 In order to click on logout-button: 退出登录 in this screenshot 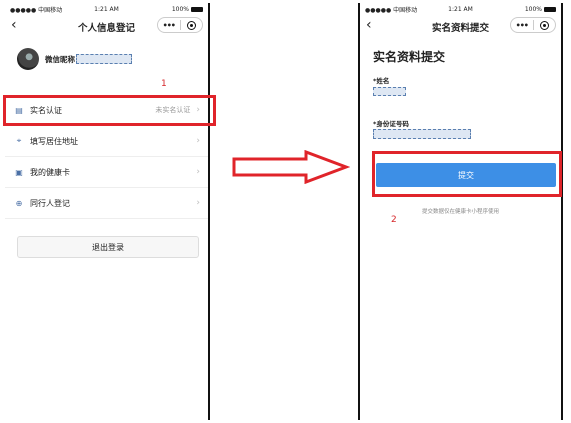, I will do `click(108, 247)`.